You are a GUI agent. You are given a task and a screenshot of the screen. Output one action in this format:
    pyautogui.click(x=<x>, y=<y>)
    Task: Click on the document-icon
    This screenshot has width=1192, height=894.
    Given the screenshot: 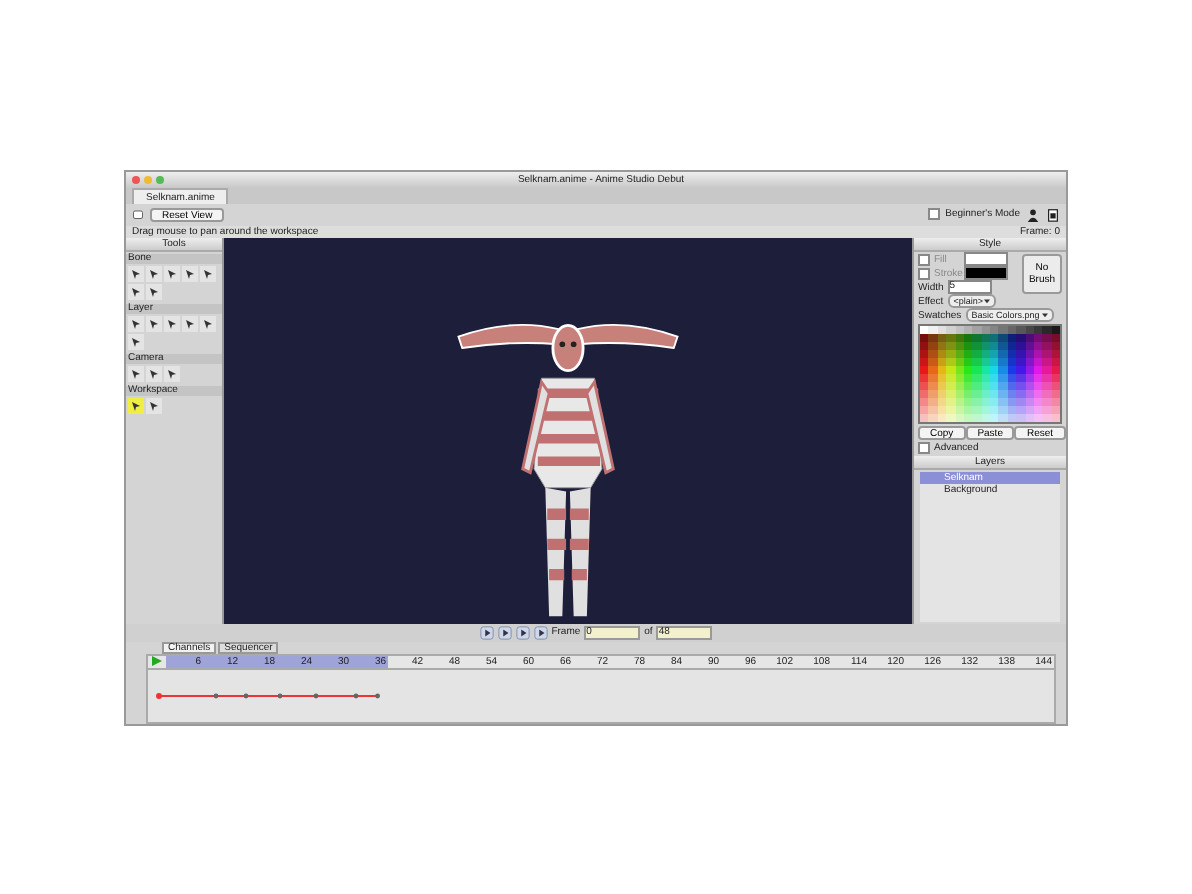 What is the action you would take?
    pyautogui.click(x=1053, y=214)
    